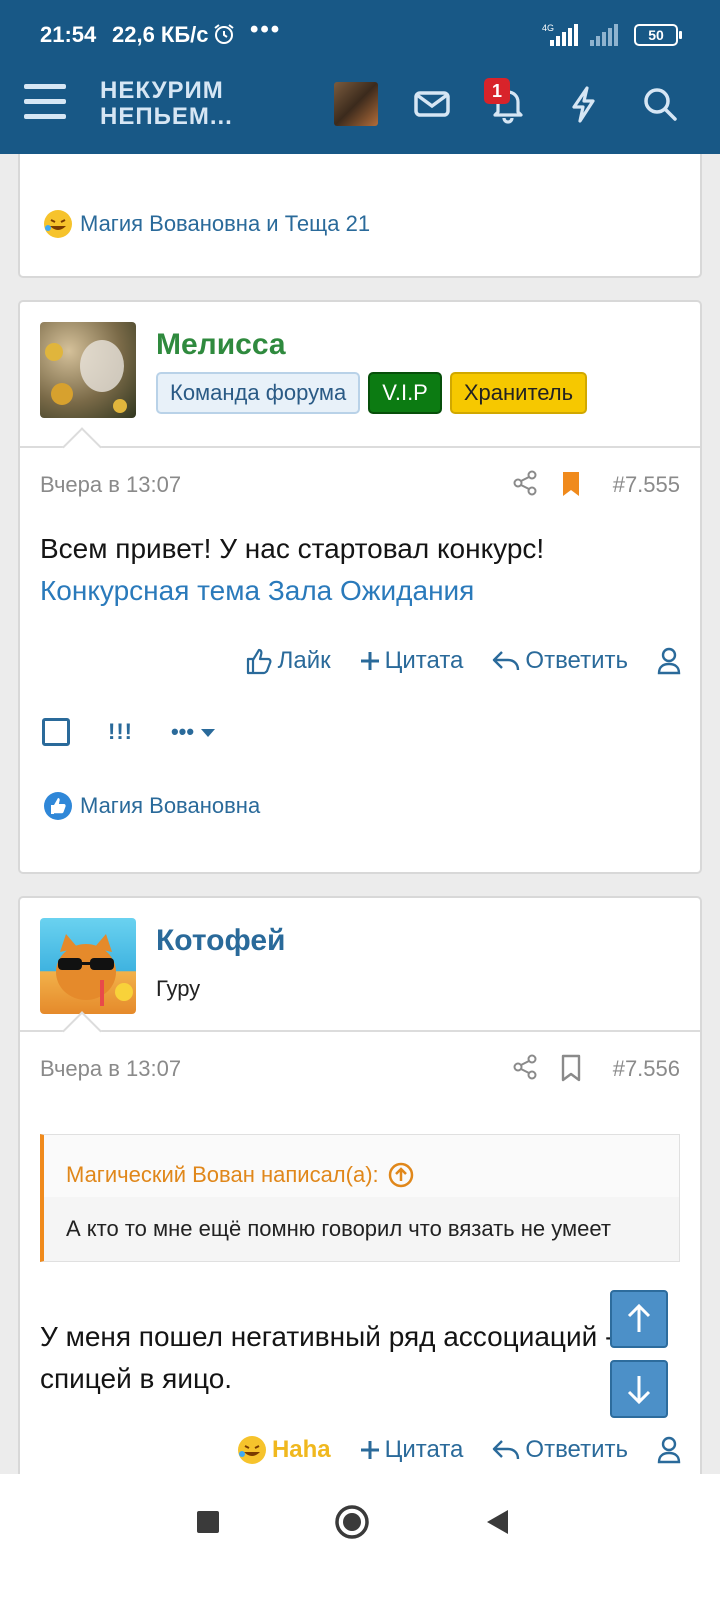 This screenshot has height=1600, width=720. What do you see at coordinates (221, 345) in the screenshot?
I see `author-username: Мелисса` at bounding box center [221, 345].